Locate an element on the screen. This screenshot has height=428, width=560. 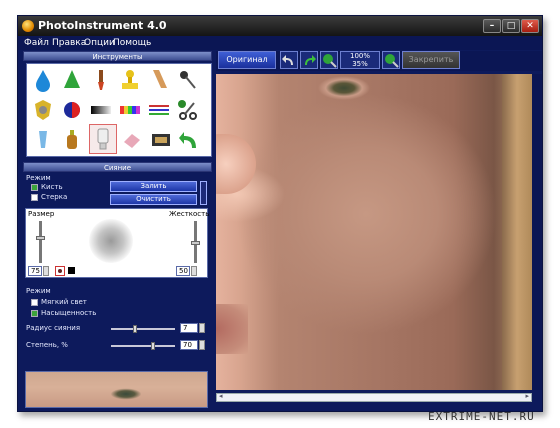
scissors-icon is located at coordinates (188, 110).